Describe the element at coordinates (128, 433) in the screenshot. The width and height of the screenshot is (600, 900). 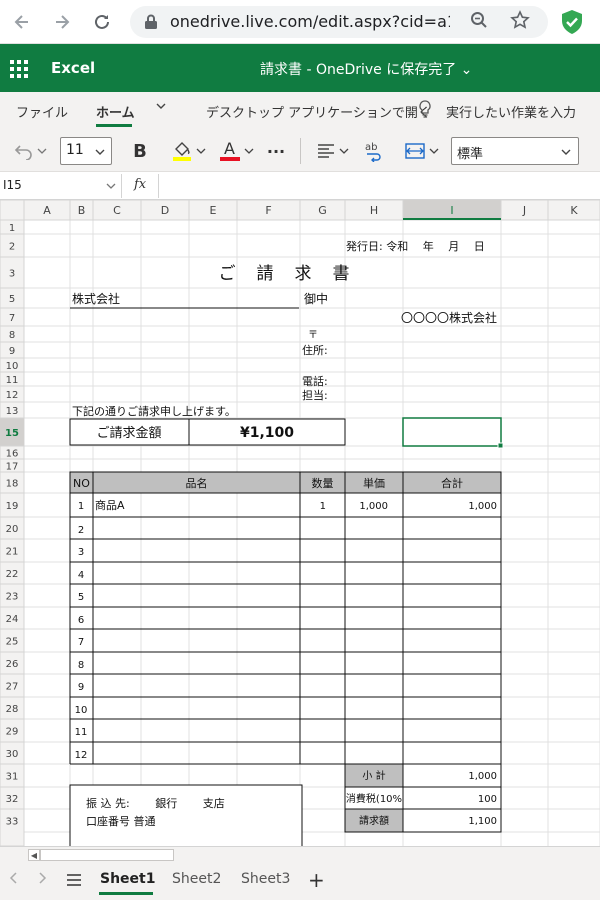
I see `amount-label: ご請求金額` at that location.